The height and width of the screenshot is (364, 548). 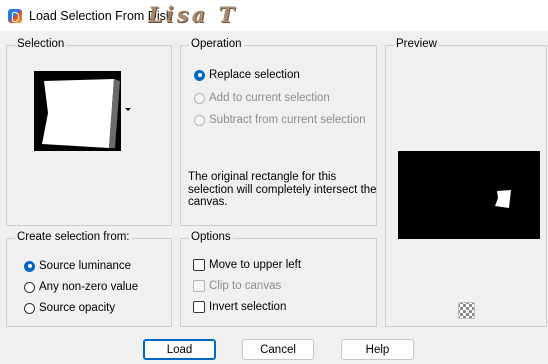 What do you see at coordinates (211, 237) in the screenshot?
I see `options-group-label: Options` at bounding box center [211, 237].